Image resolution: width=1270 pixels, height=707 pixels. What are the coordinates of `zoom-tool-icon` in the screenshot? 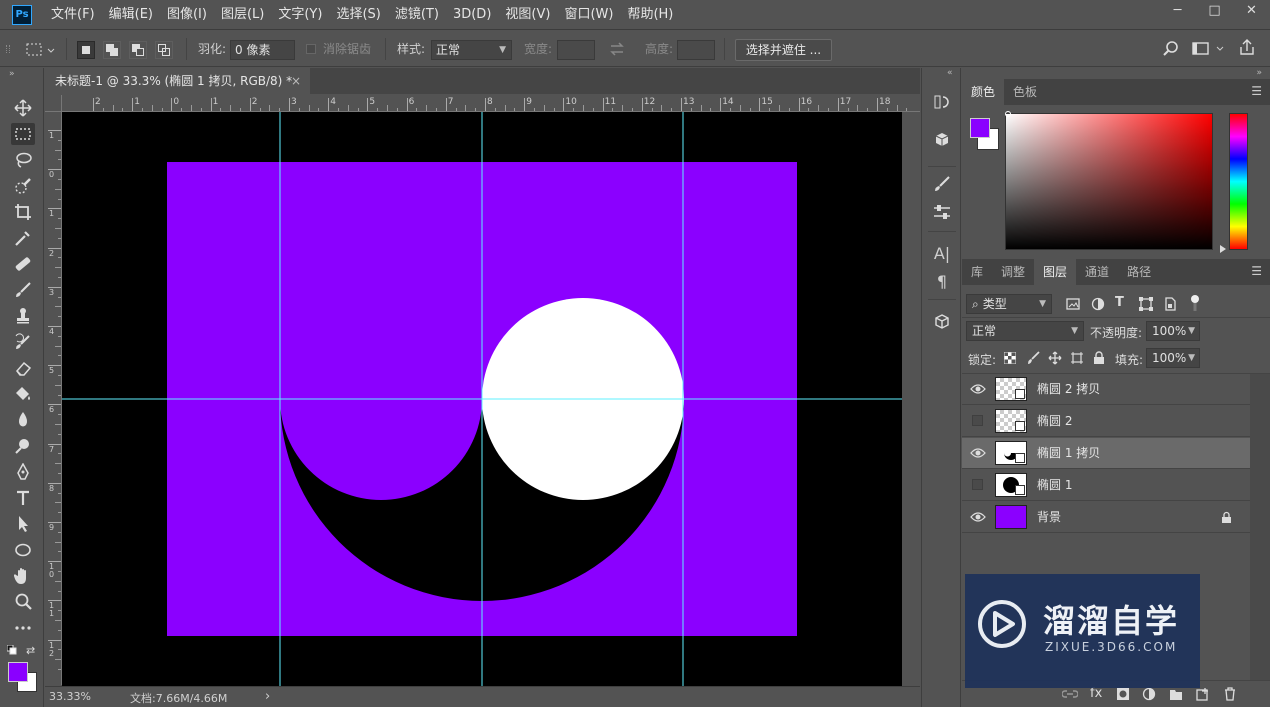 It's located at (23, 602).